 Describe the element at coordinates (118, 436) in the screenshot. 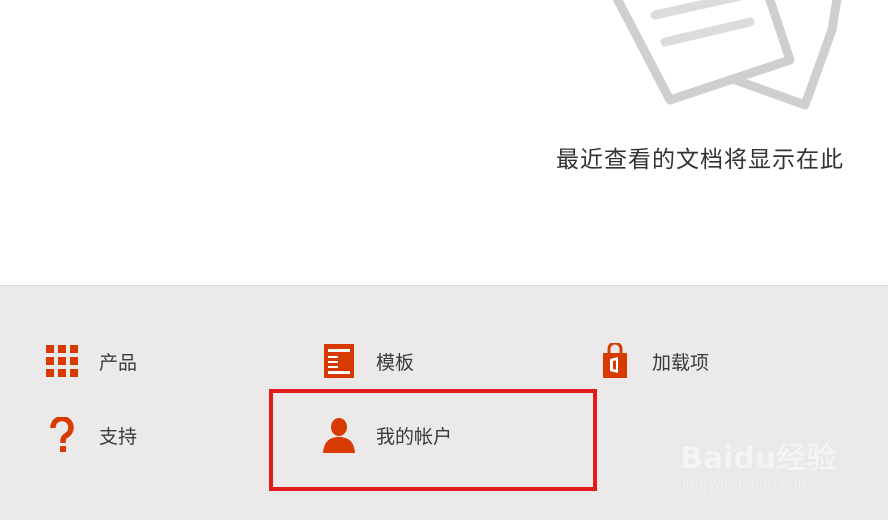

I see `support-label: 支持` at that location.